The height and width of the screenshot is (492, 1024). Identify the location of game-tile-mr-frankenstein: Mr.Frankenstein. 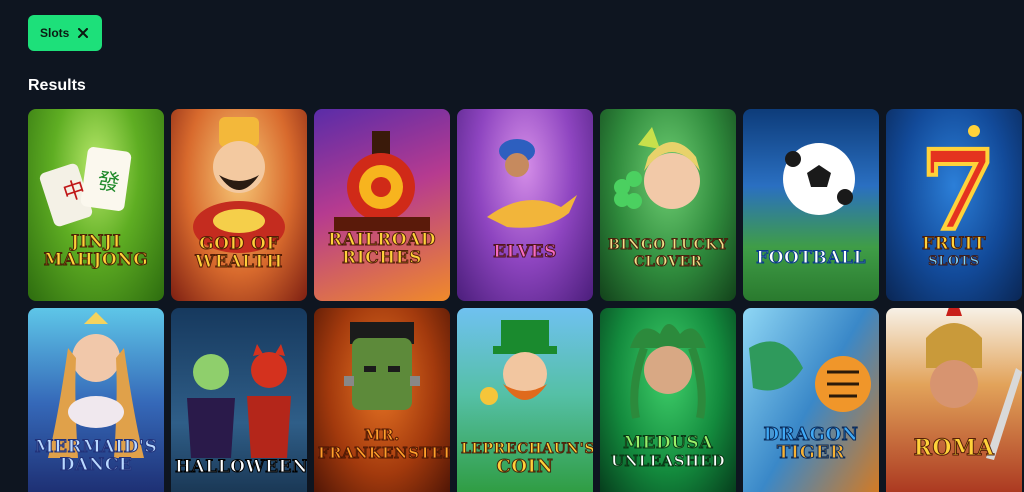
(382, 400).